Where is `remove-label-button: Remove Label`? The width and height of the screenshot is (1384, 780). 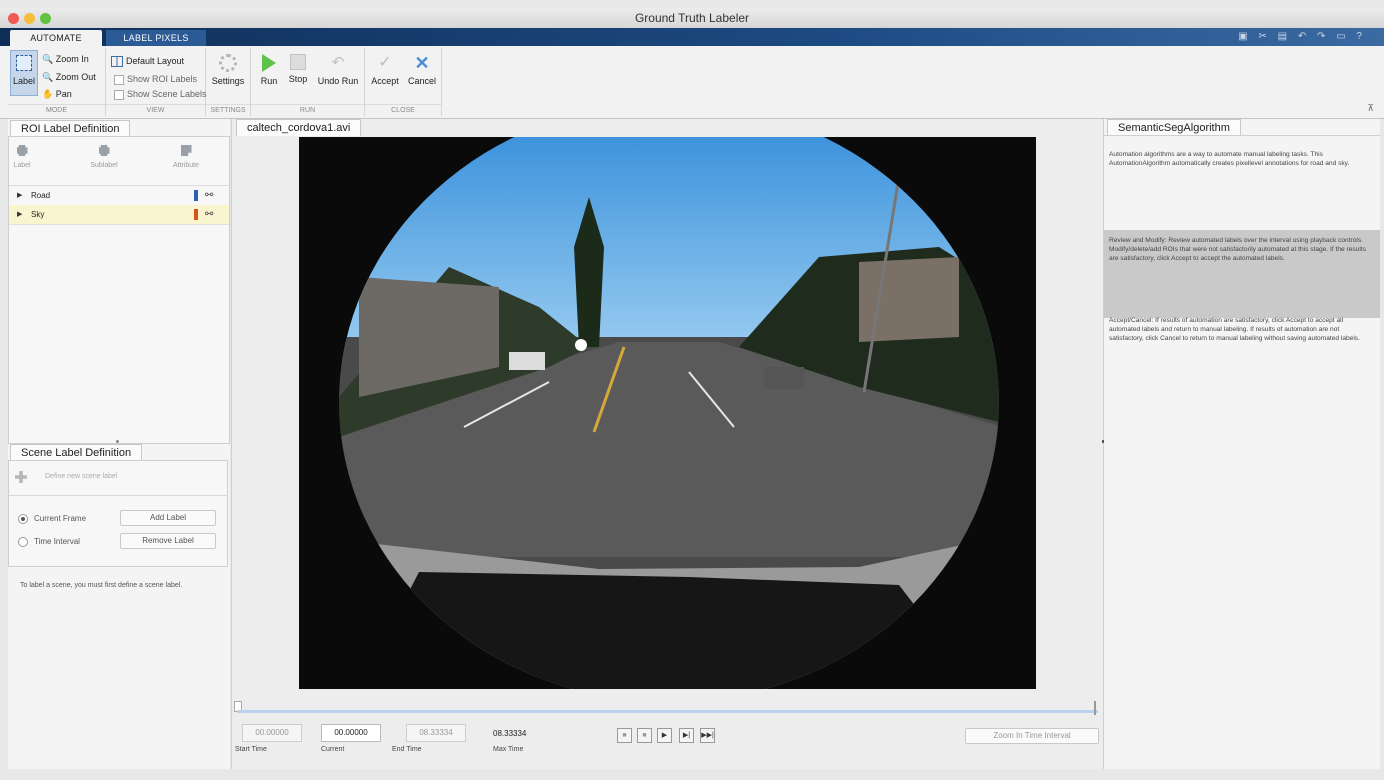
remove-label-button: Remove Label is located at coordinates (168, 541).